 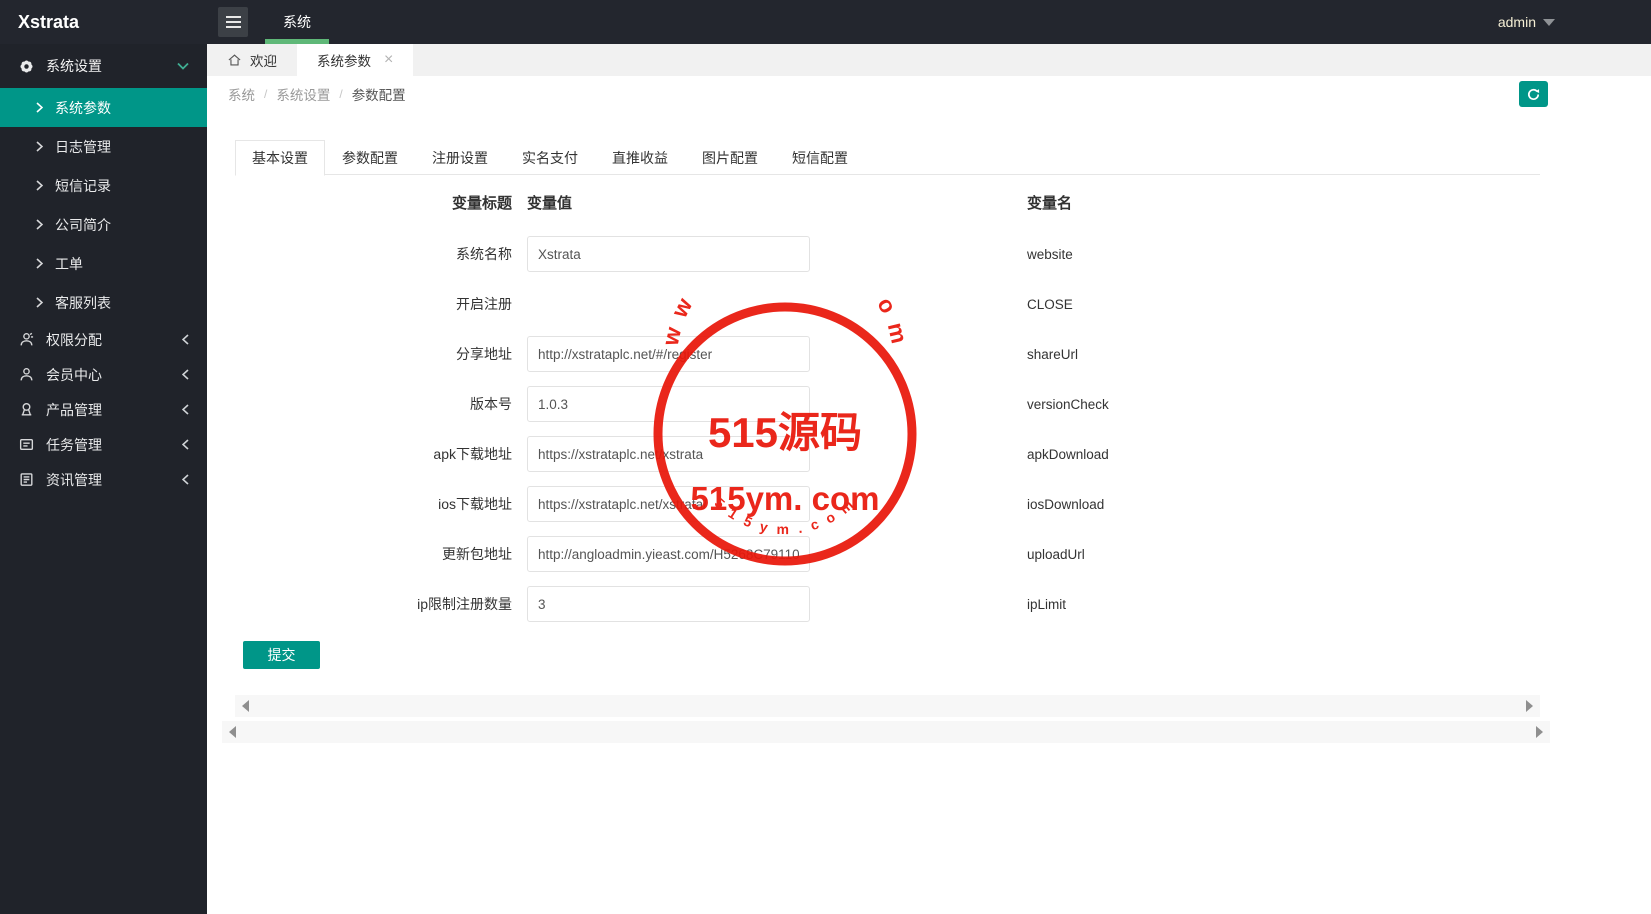 I want to click on column-header-var-value: 变量值, so click(x=550, y=203).